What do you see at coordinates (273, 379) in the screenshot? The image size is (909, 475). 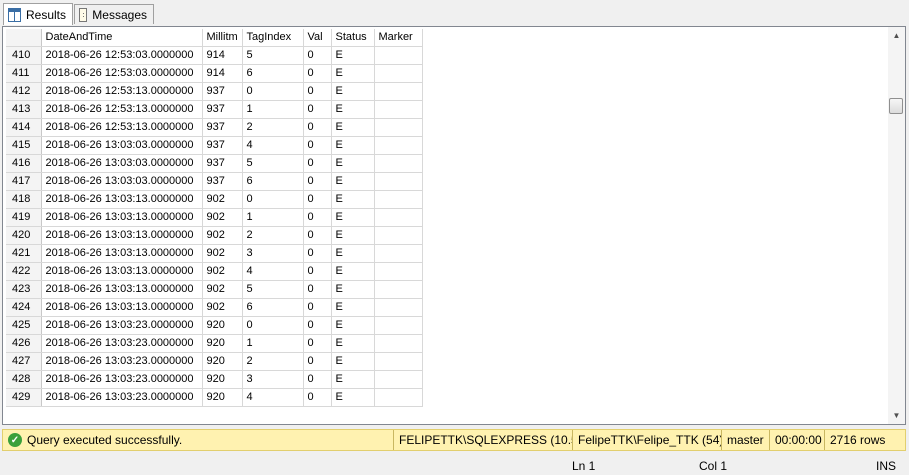 I see `cell-tagindex: 3` at bounding box center [273, 379].